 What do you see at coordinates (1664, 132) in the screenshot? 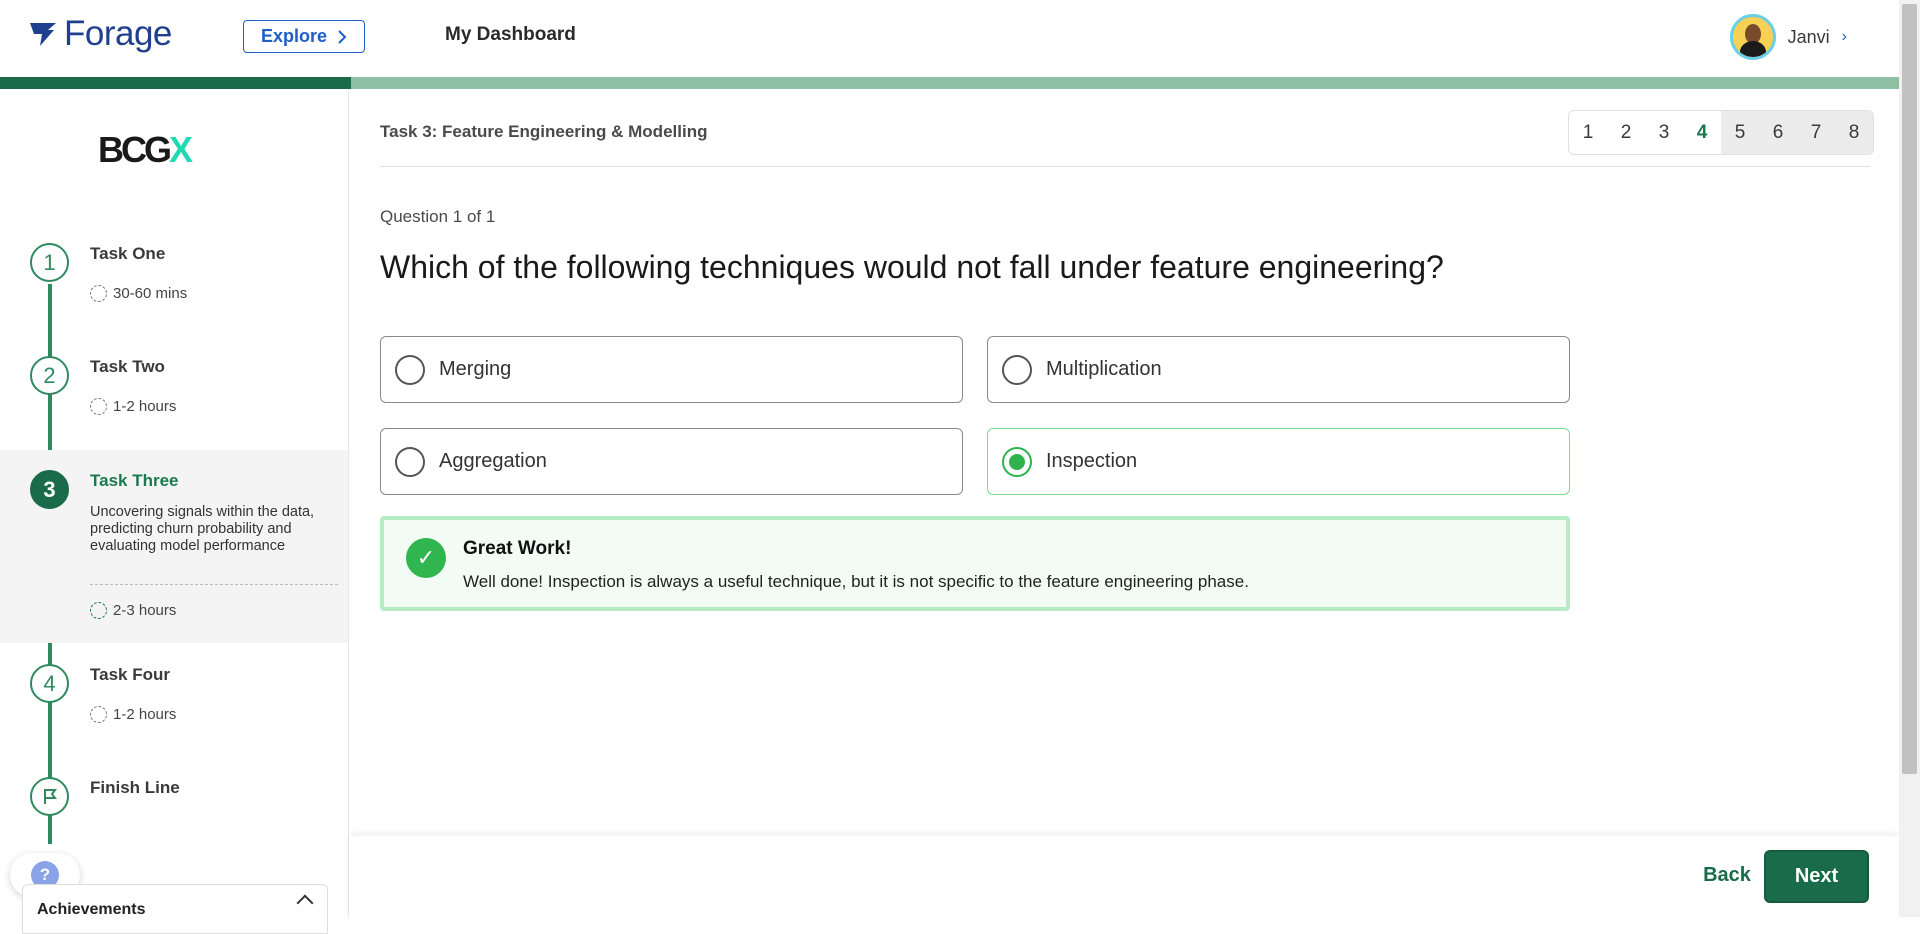
I see `pager-step-3: 3` at bounding box center [1664, 132].